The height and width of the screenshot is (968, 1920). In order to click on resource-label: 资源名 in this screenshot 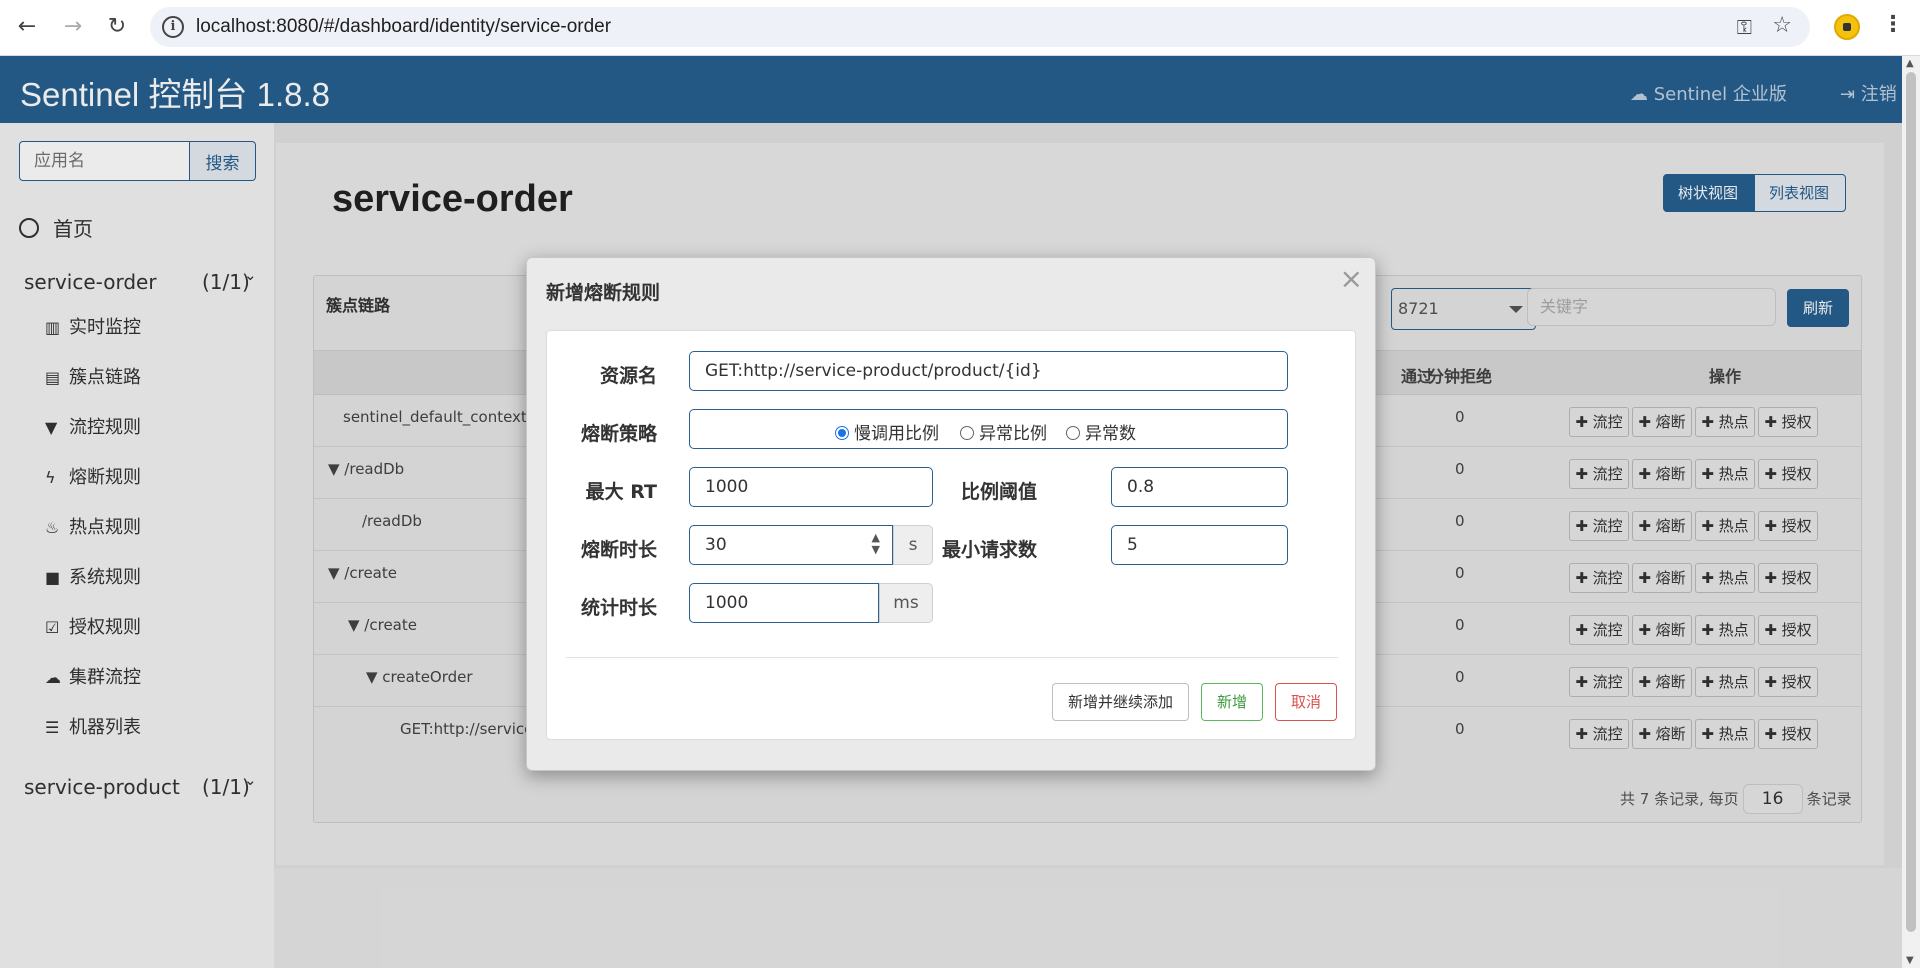, I will do `click(628, 376)`.